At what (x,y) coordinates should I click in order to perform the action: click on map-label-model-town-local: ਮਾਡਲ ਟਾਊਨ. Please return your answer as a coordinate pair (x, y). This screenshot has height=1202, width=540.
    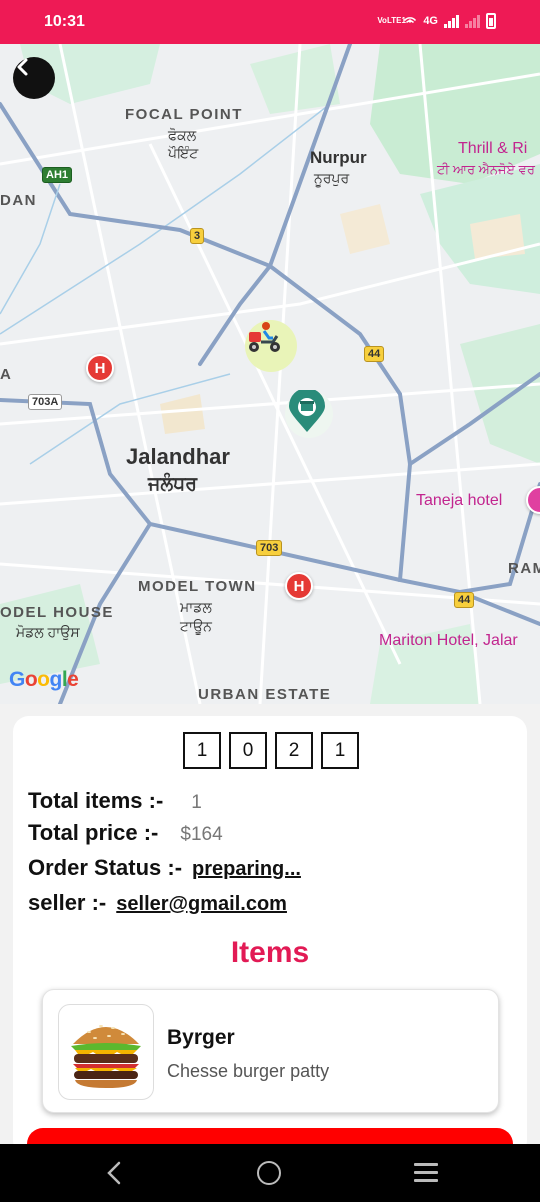
    Looking at the image, I should click on (196, 616).